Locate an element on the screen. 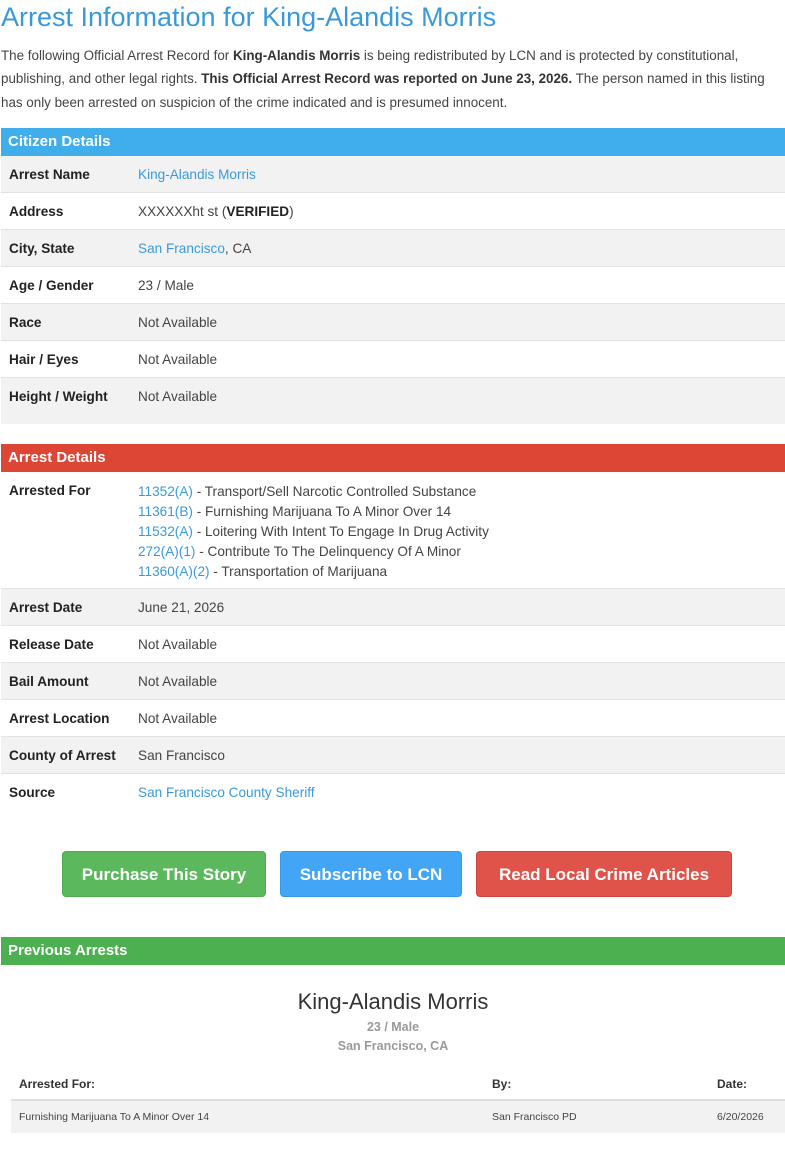 This screenshot has width=785, height=1160. charge-code-link: 272(A)(1) is located at coordinates (166, 551).